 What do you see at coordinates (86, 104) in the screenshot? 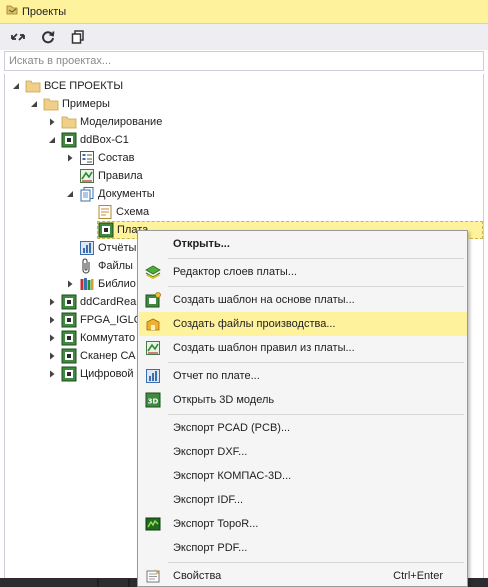
I see `tree-item-label: Примеры` at bounding box center [86, 104].